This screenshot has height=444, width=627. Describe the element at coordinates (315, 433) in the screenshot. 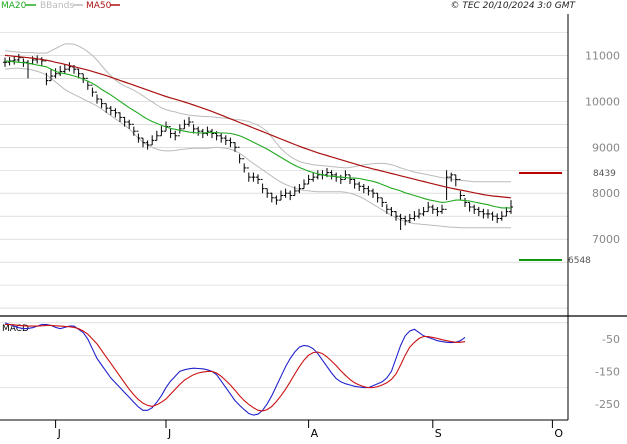

I see `x-tick-label: A` at that location.